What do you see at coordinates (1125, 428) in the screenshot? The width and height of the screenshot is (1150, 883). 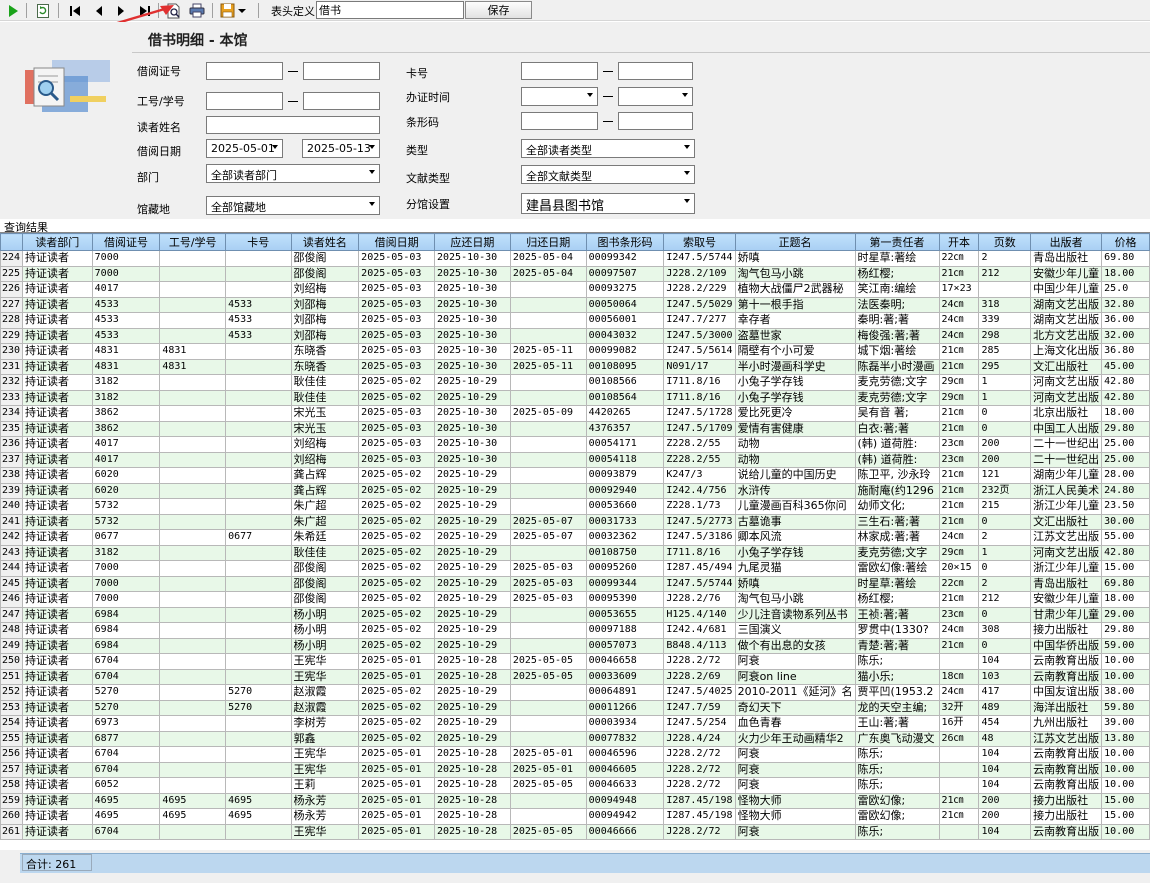 I see `table-cell: 29.80` at bounding box center [1125, 428].